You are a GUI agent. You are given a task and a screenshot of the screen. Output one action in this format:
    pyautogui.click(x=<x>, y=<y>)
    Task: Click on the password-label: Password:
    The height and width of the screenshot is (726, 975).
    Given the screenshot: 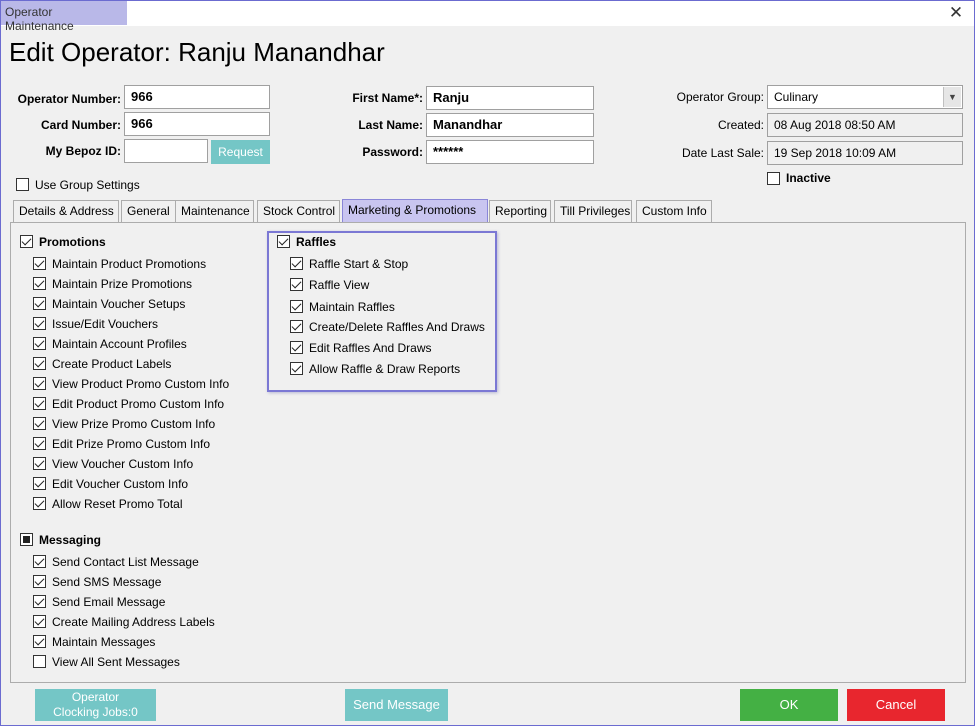 What is the action you would take?
    pyautogui.click(x=392, y=152)
    